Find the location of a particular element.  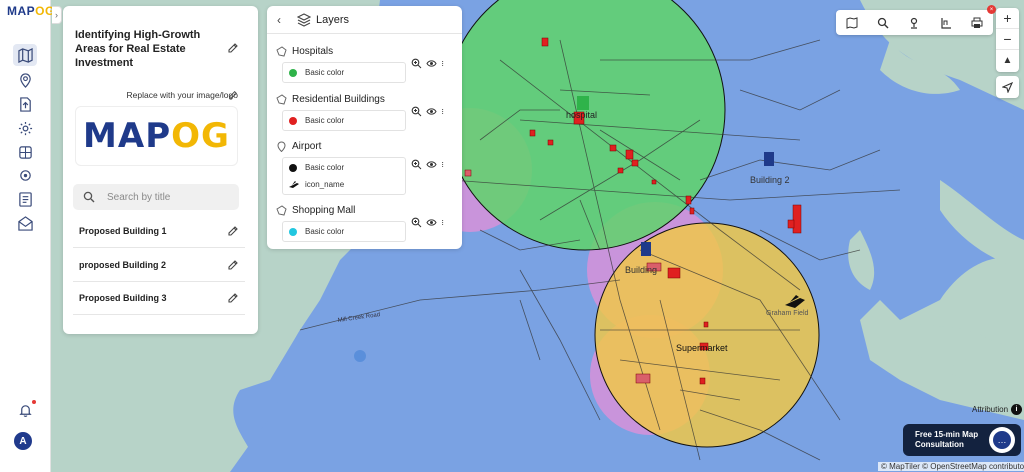

list-item: Proposed Building 1 is located at coordinates (159, 231).